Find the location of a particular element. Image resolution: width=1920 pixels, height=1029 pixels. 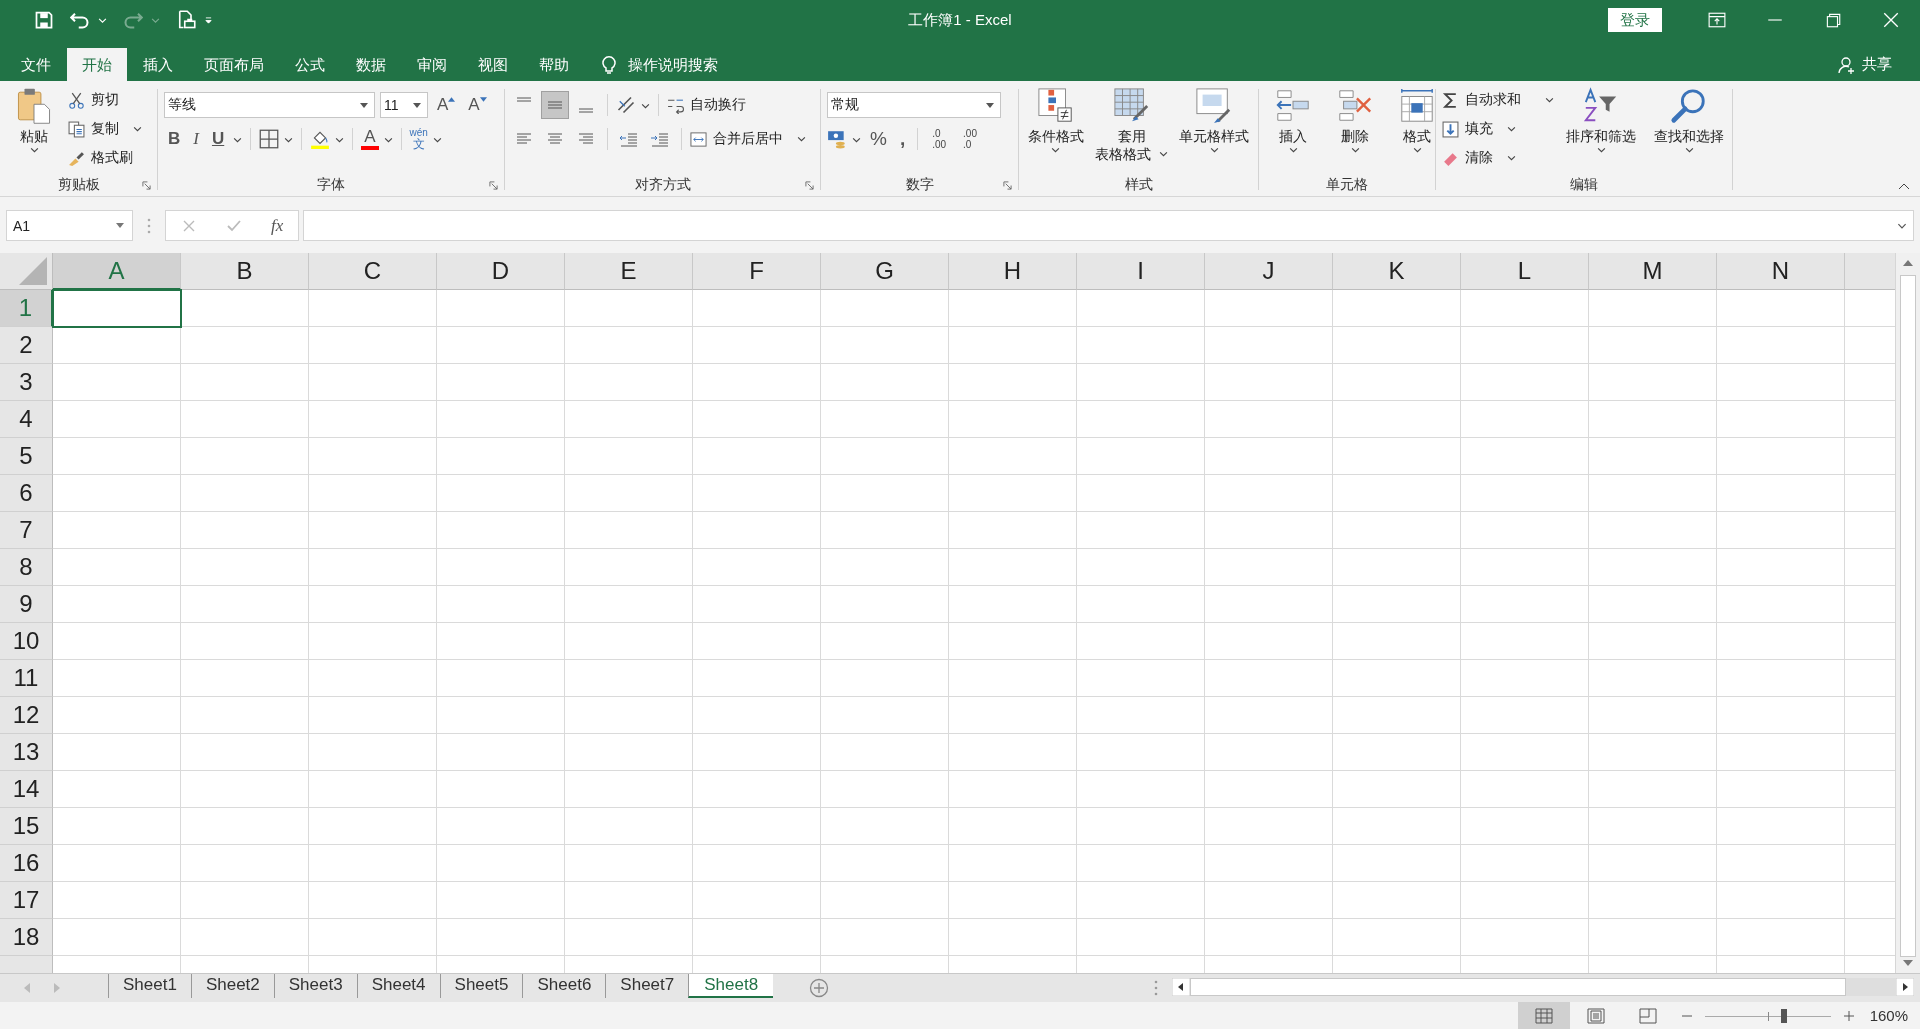

slider-thumb is located at coordinates (1783, 1015).